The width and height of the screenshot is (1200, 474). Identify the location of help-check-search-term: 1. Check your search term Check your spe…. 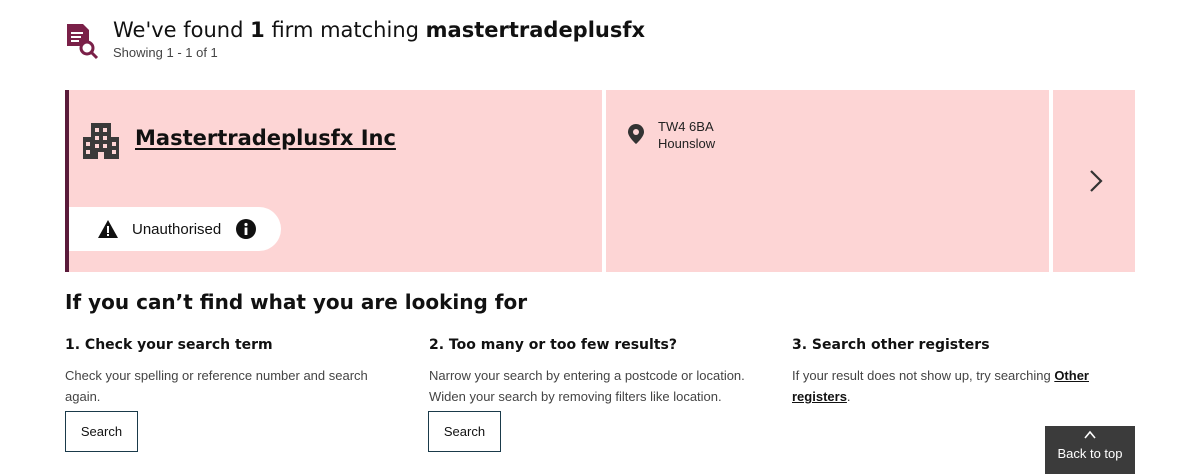
(230, 372).